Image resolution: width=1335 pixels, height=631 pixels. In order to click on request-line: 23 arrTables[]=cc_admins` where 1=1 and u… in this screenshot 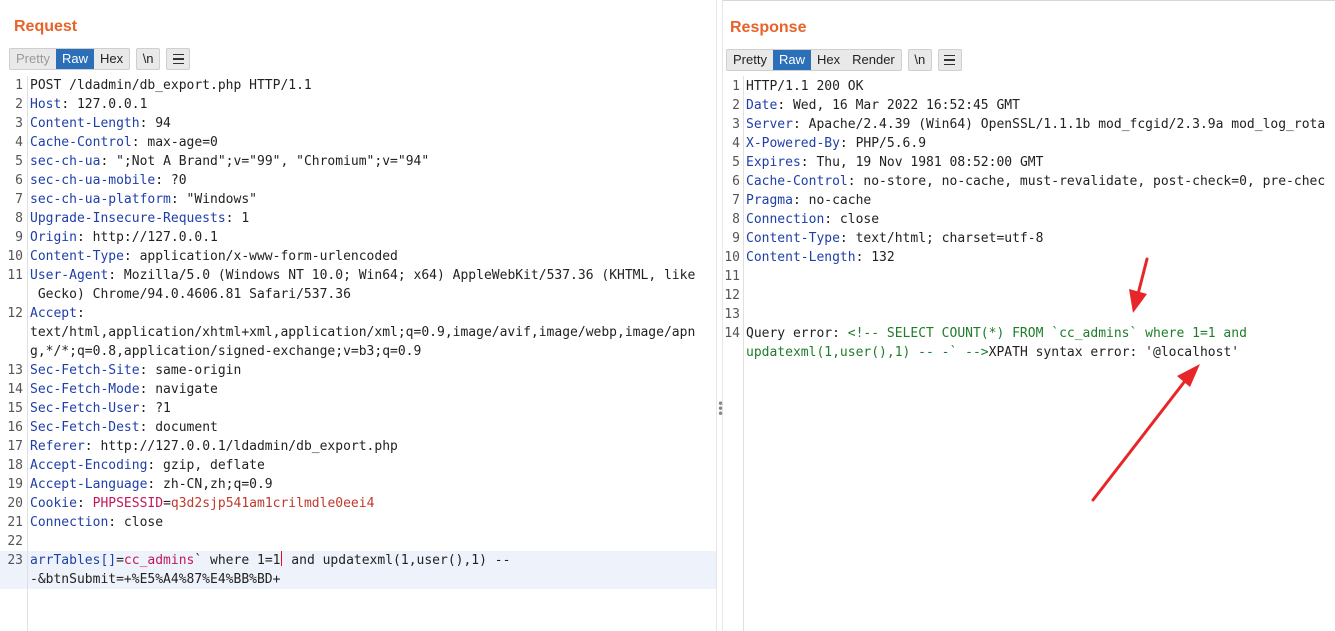, I will do `click(358, 570)`.